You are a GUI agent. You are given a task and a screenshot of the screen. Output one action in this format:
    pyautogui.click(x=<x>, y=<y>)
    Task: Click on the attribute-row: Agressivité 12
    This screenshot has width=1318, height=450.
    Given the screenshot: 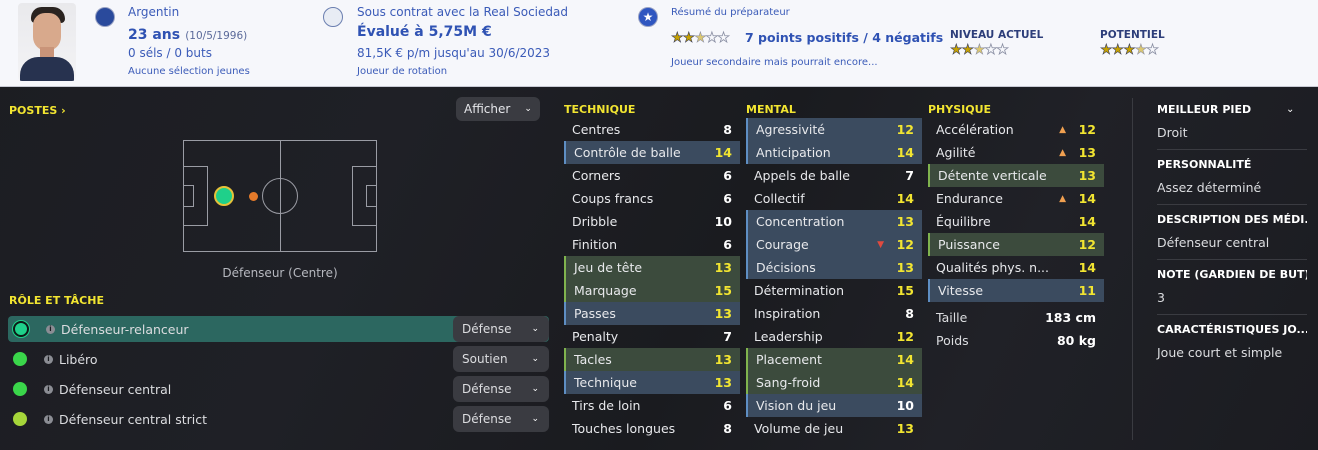 What is the action you would take?
    pyautogui.click(x=834, y=129)
    